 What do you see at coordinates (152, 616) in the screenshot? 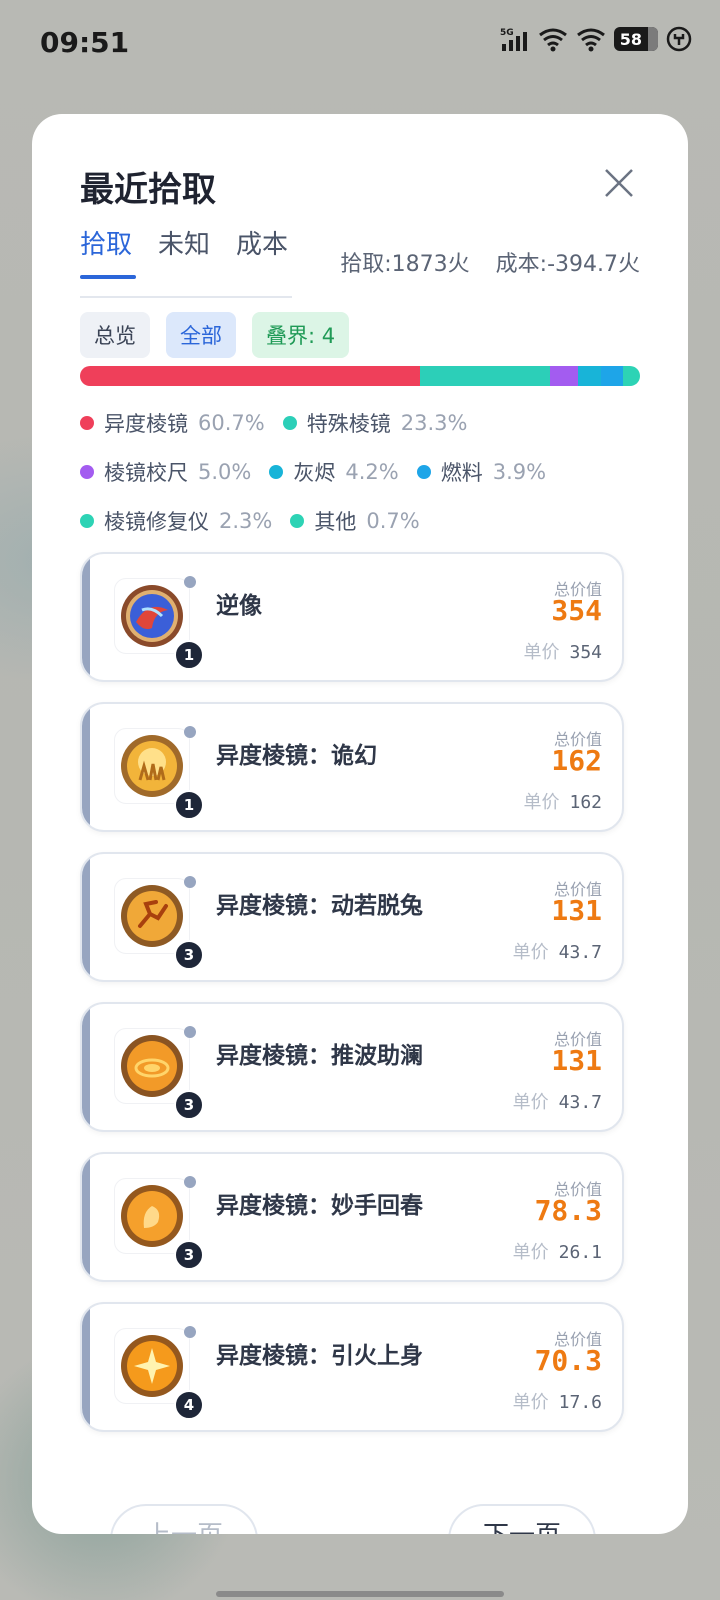
I see `swirl-orb-icon` at bounding box center [152, 616].